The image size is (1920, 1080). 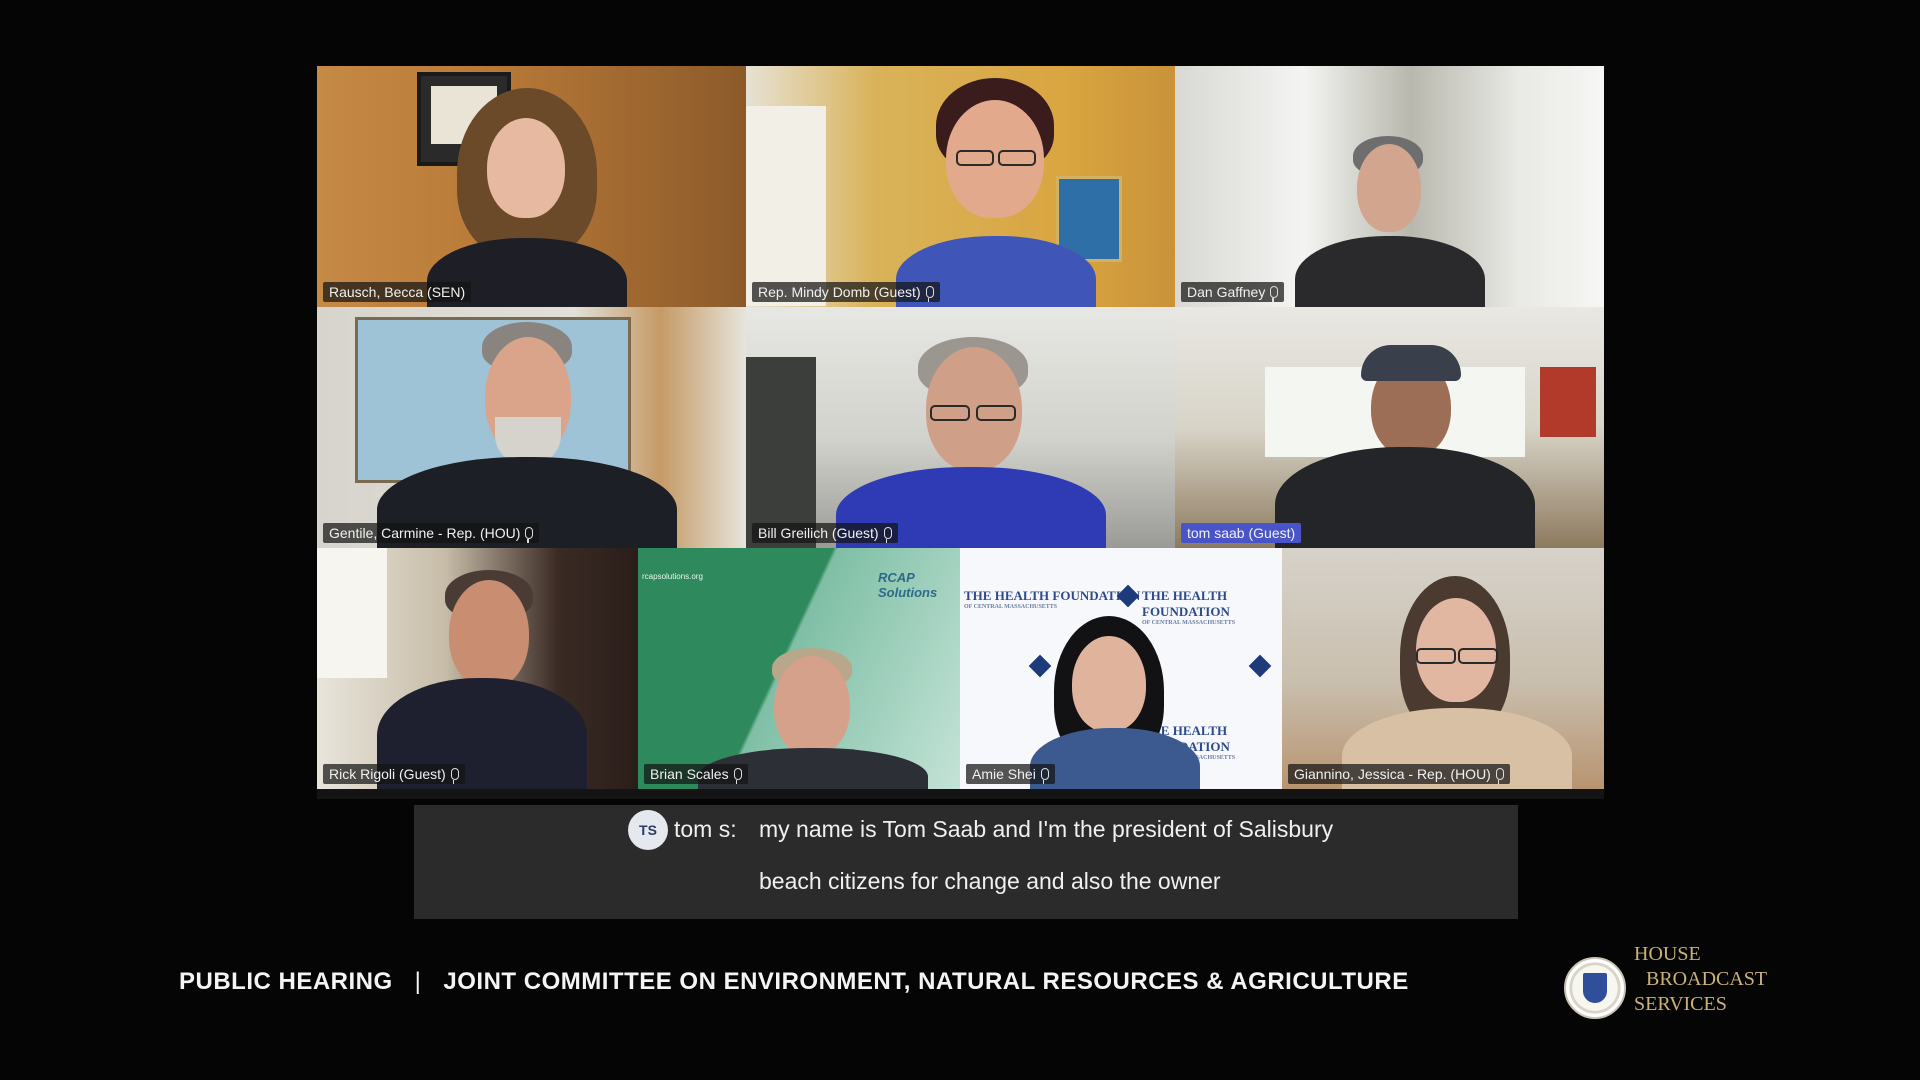 I want to click on rcap-url: rcapsolutions.org, so click(x=672, y=576).